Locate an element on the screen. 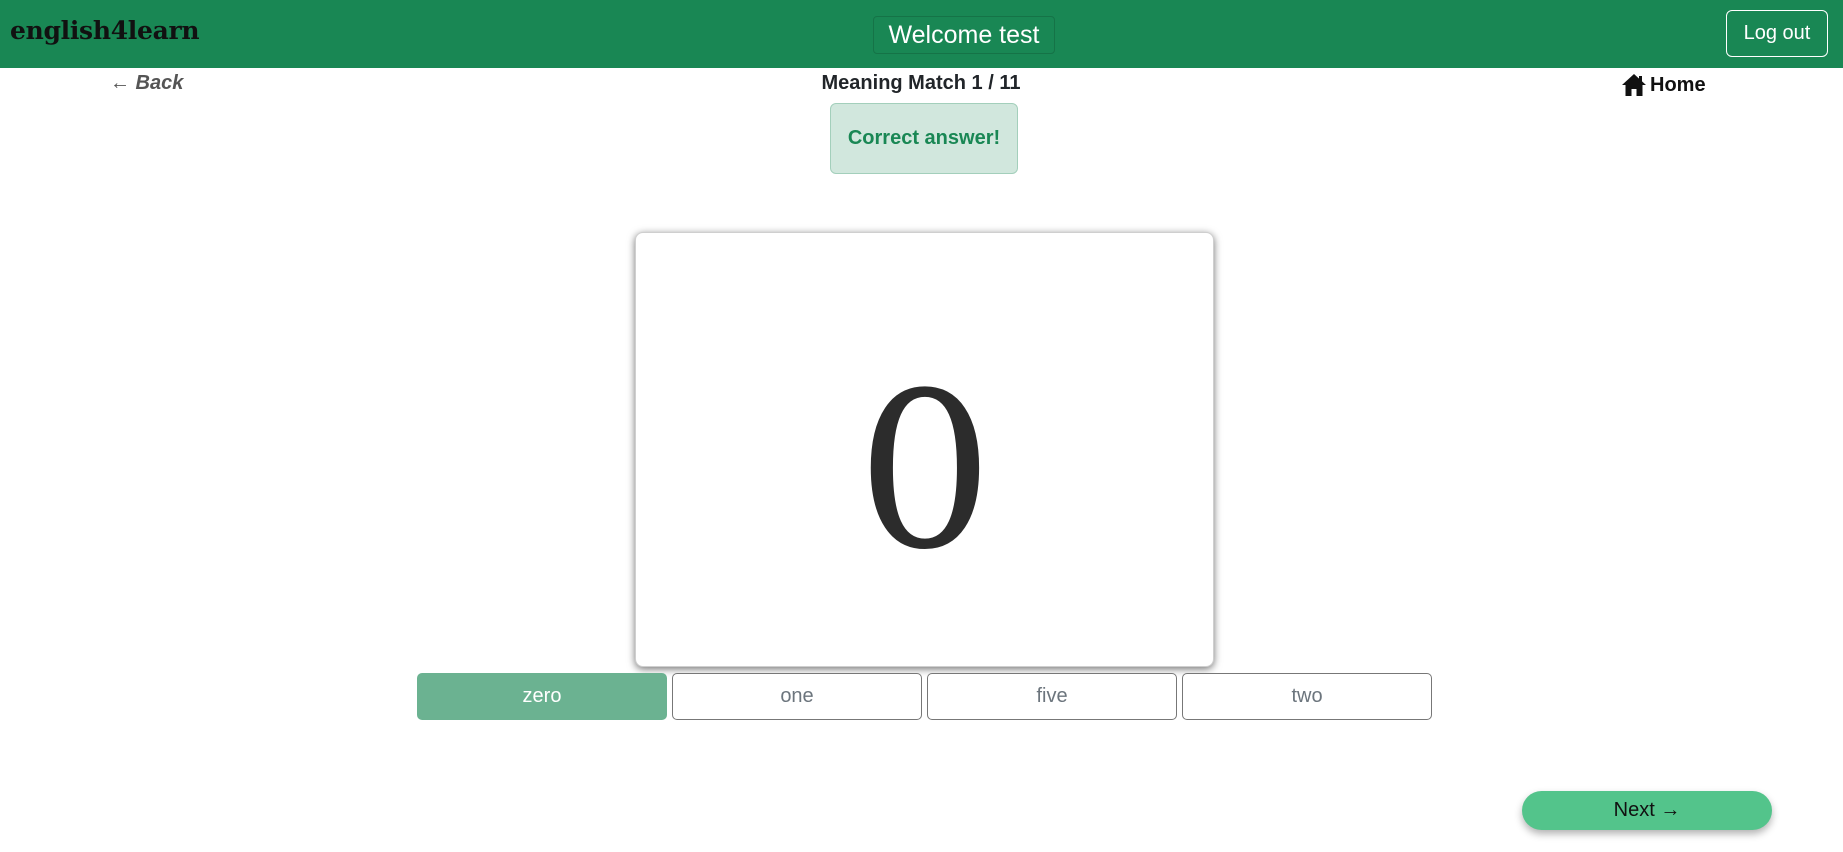 This screenshot has height=852, width=1843. home-link: Home is located at coordinates (1663, 85).